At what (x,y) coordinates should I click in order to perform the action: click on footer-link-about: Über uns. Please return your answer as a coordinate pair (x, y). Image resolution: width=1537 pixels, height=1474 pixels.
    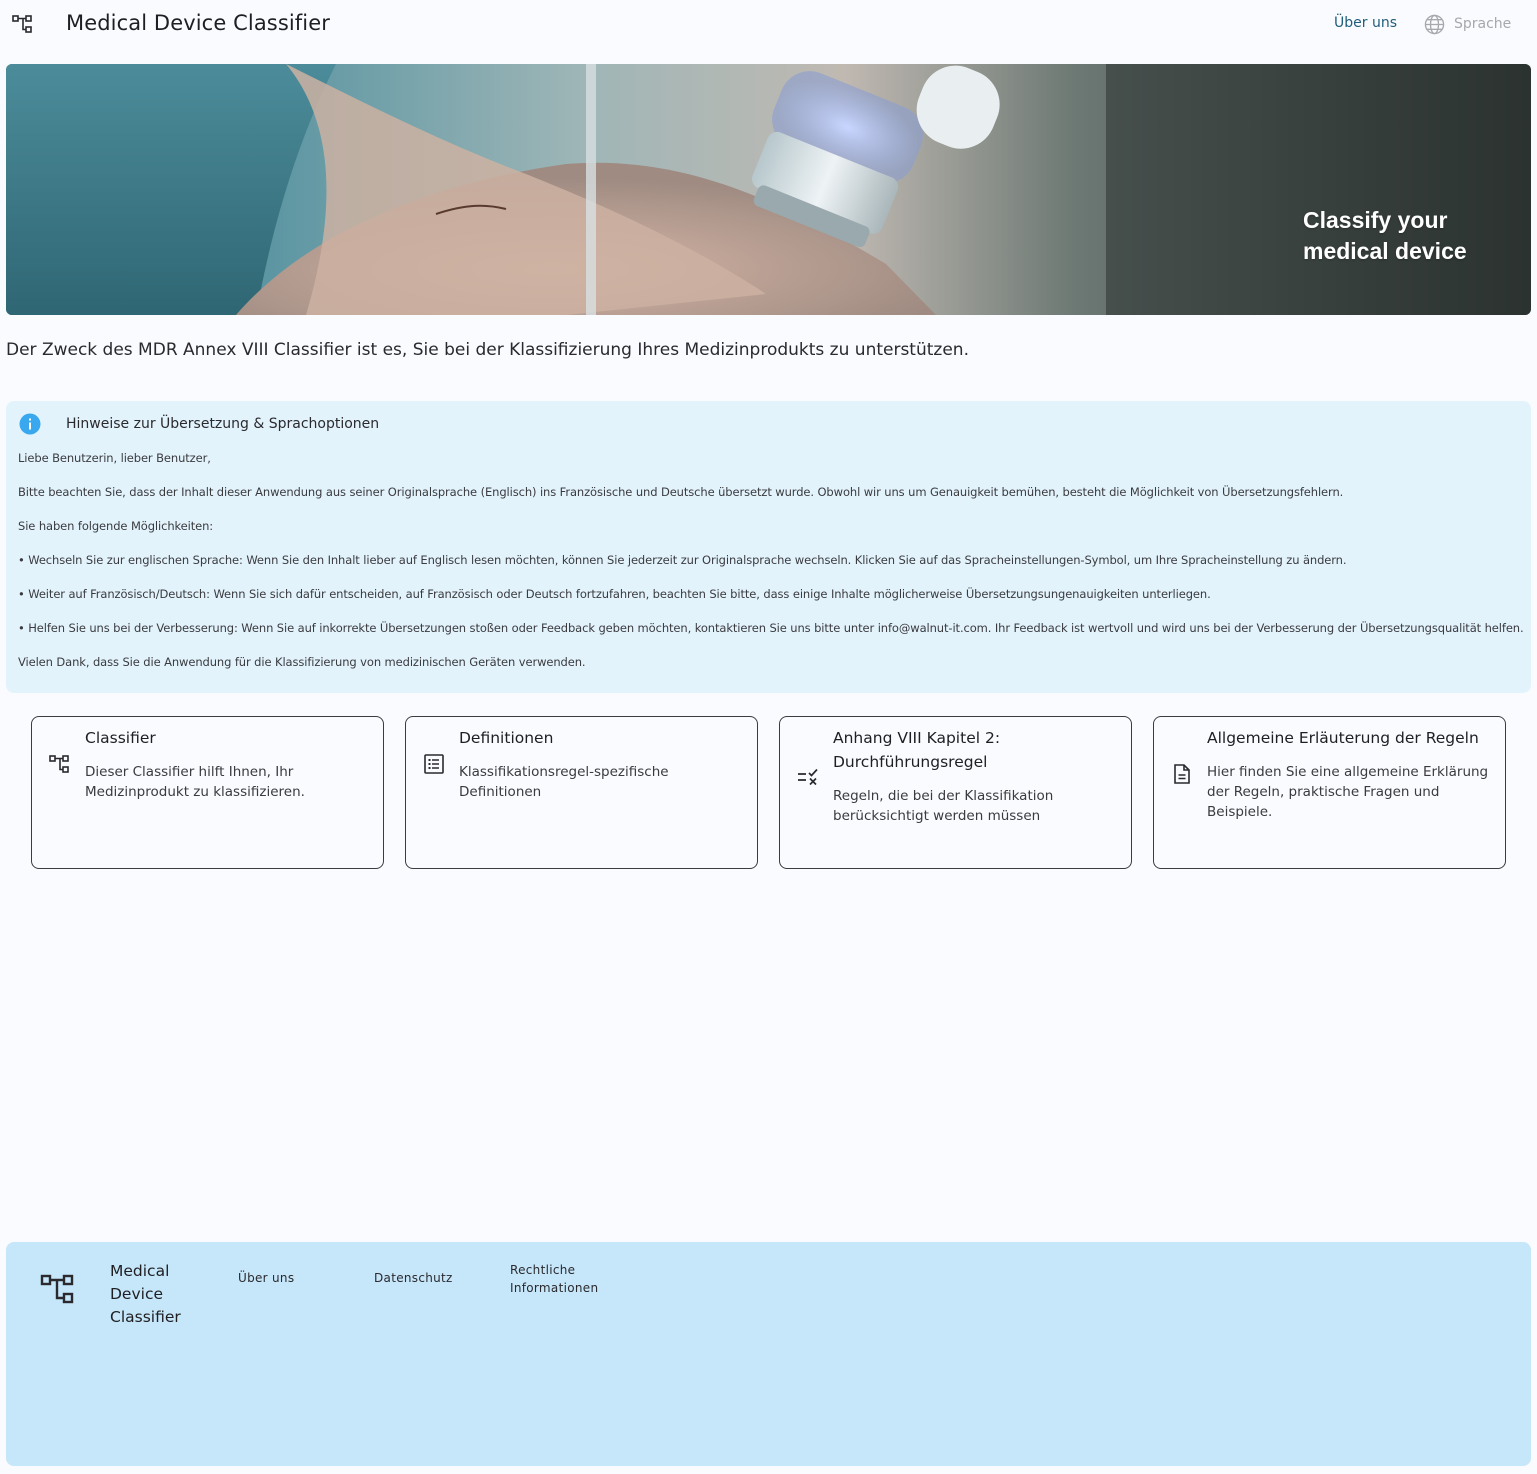
    Looking at the image, I should click on (266, 1278).